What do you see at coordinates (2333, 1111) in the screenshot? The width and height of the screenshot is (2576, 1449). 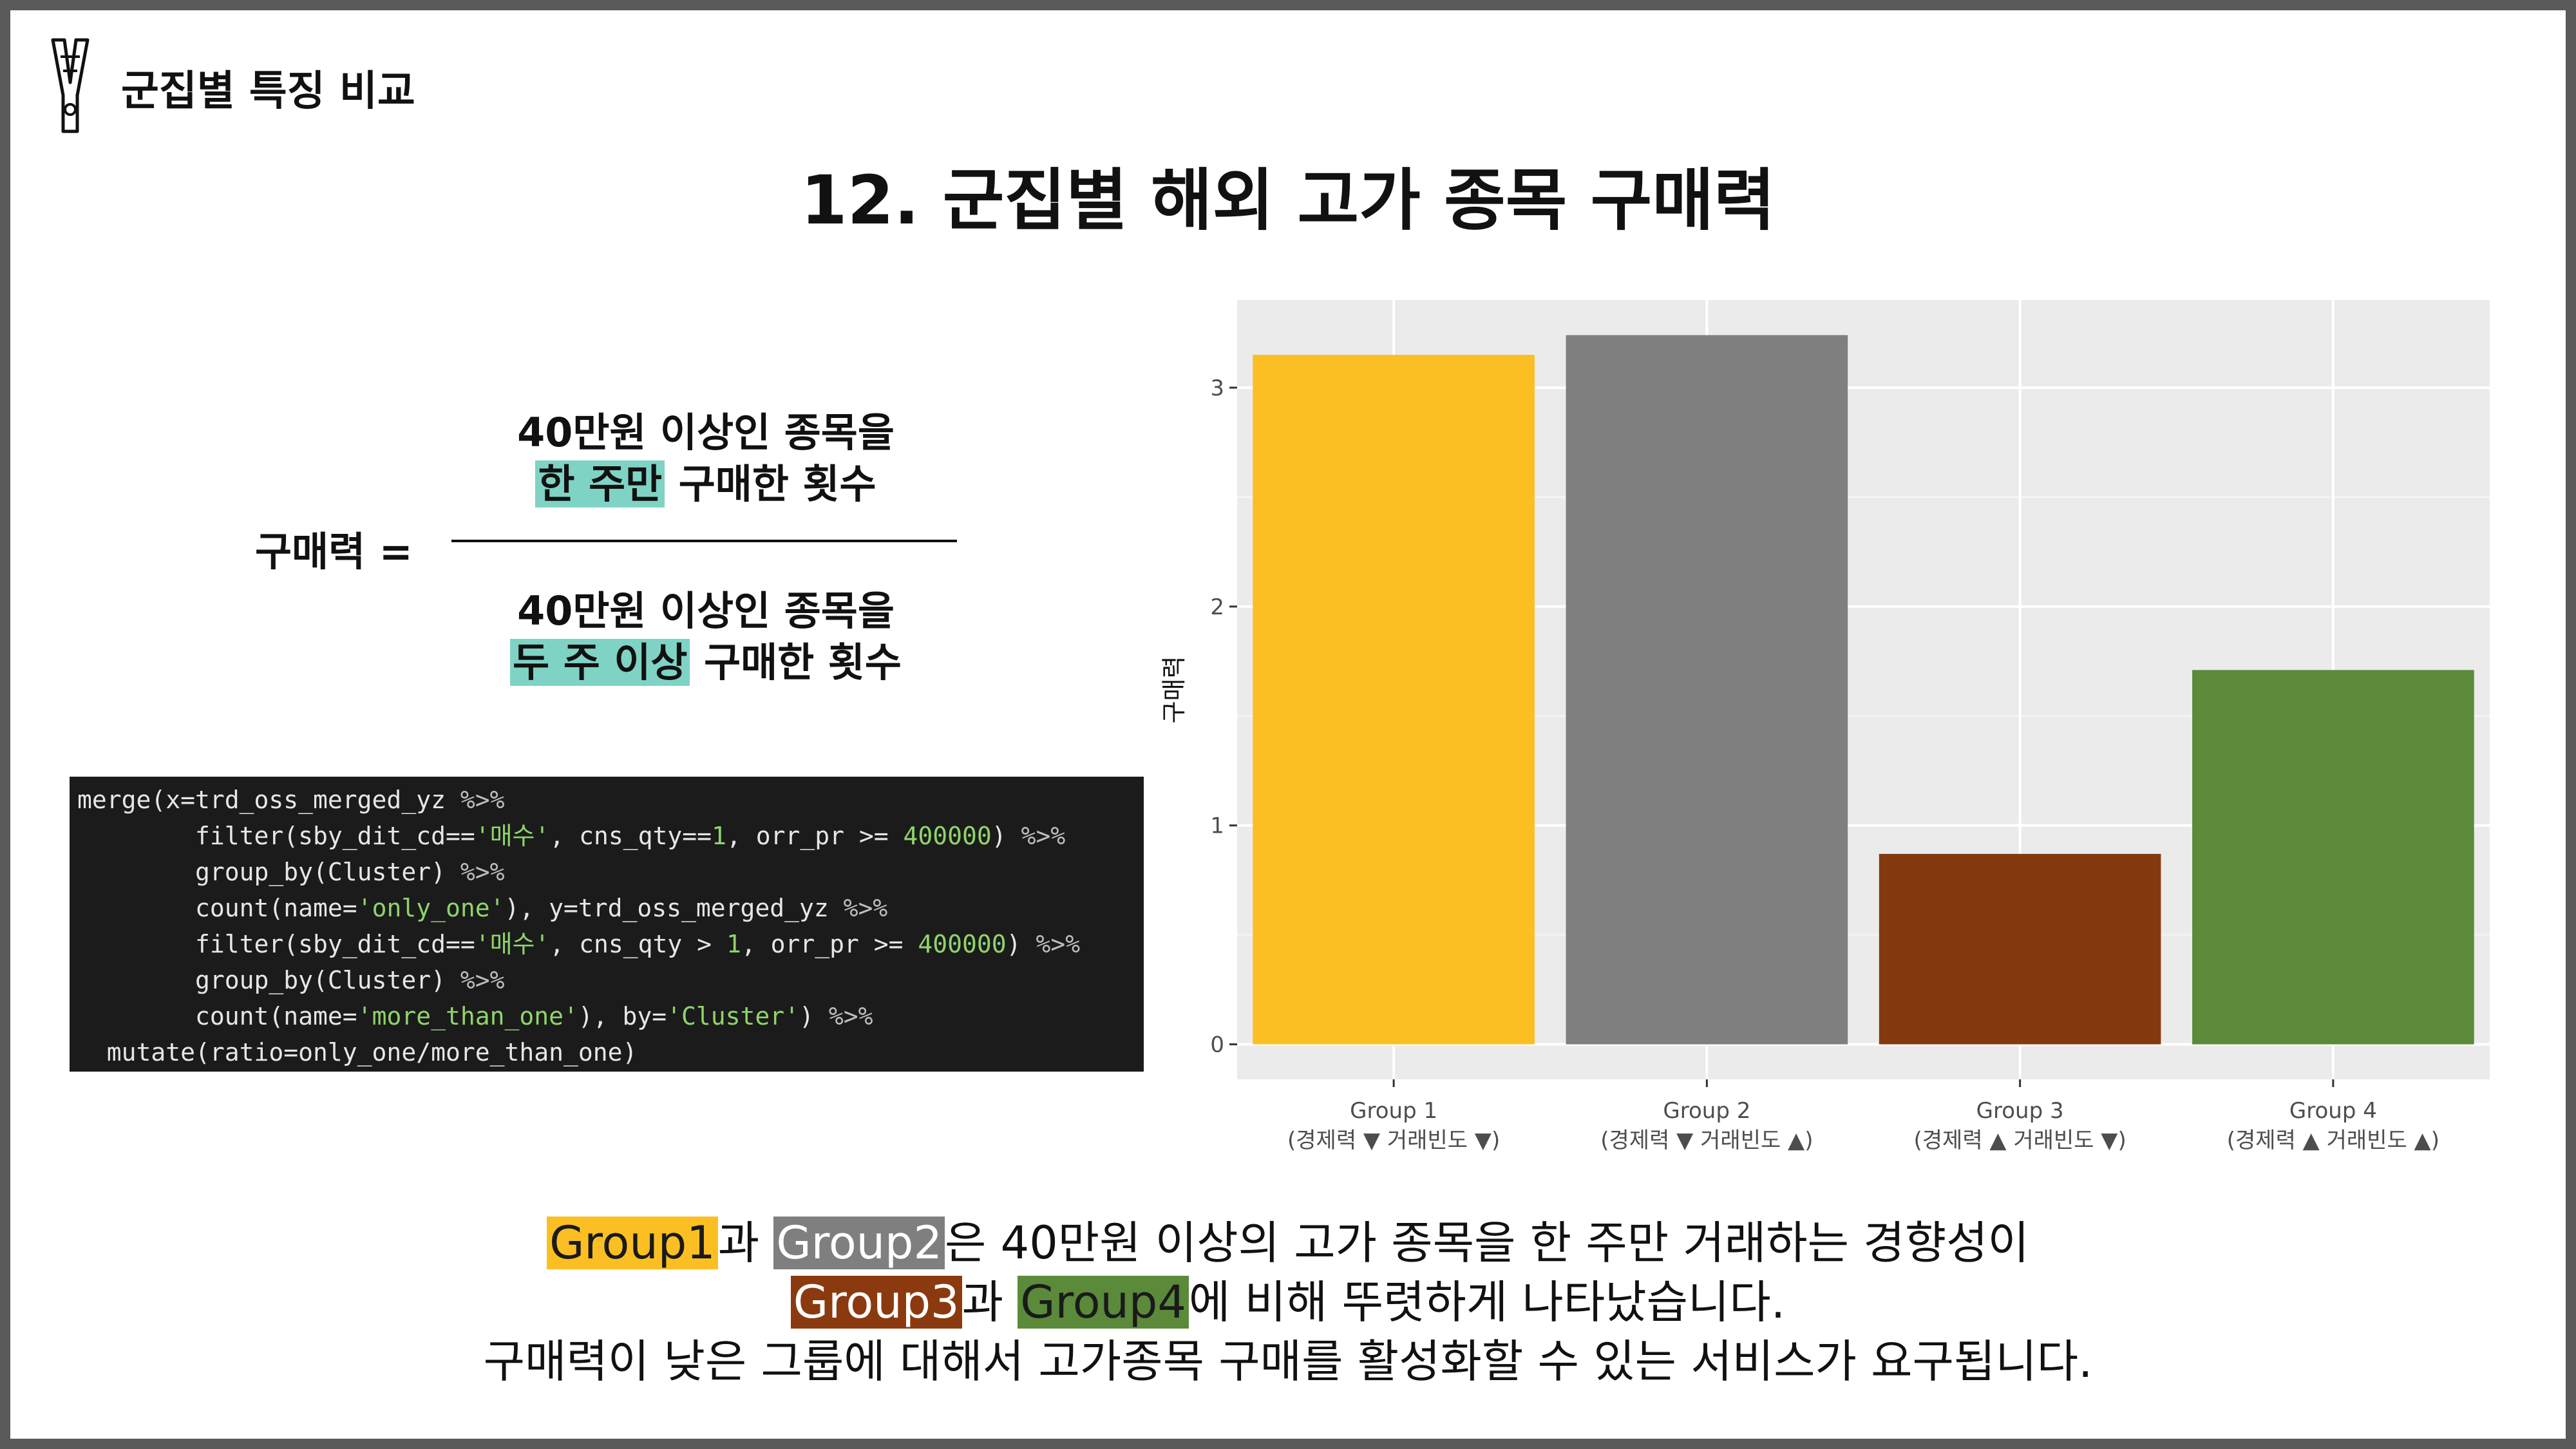 I see `x-tick-label: Group 4` at bounding box center [2333, 1111].